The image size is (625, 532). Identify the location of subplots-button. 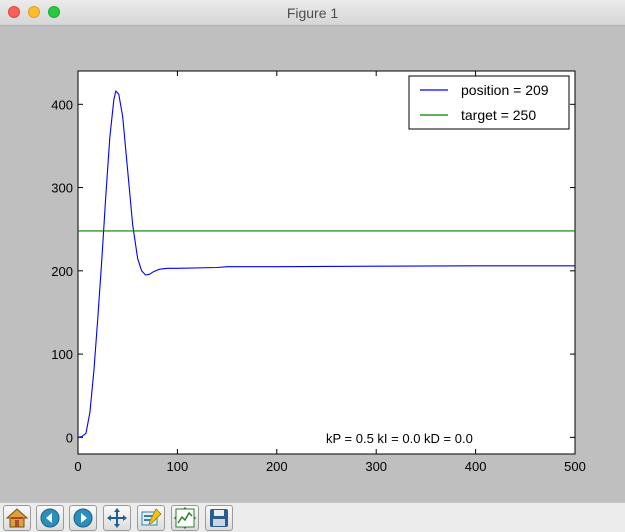
(185, 518).